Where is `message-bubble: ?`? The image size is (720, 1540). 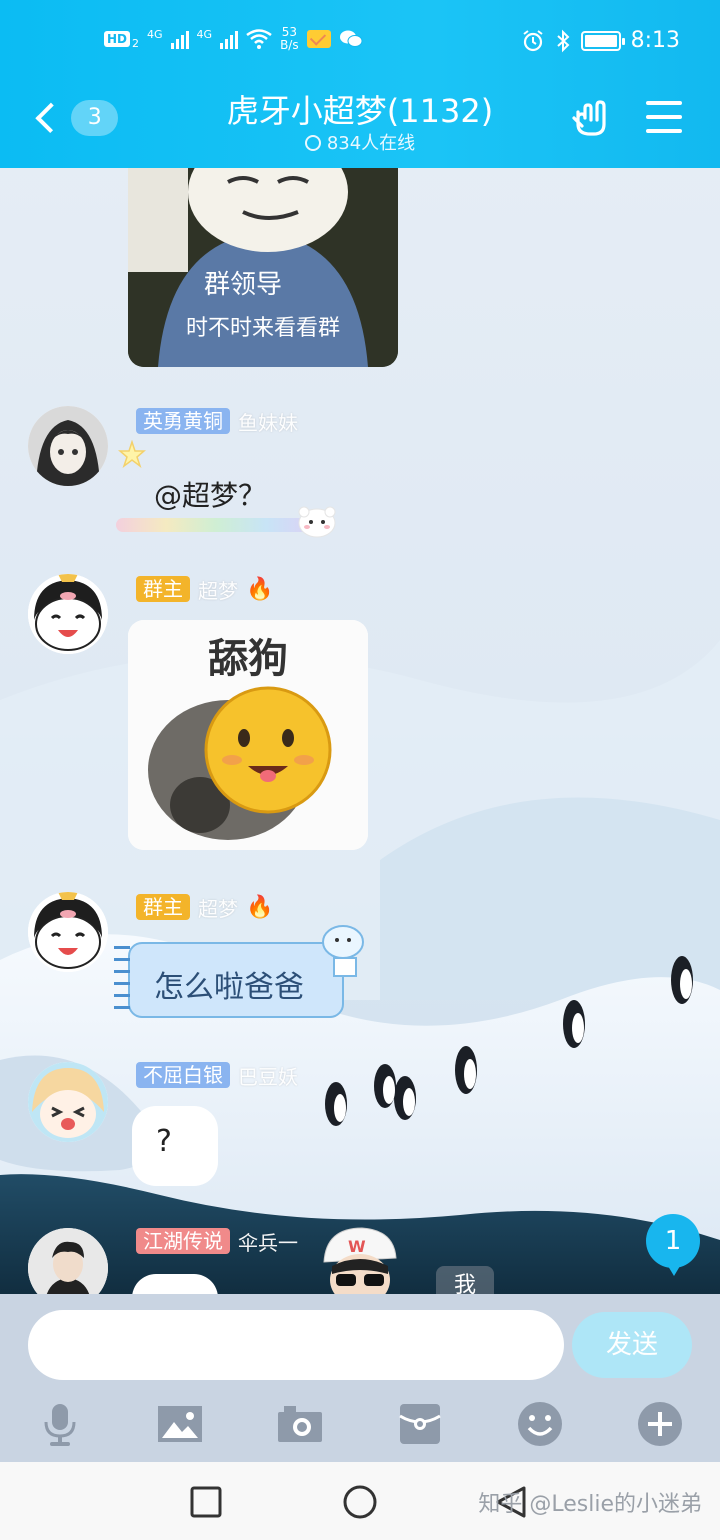 message-bubble: ? is located at coordinates (175, 1146).